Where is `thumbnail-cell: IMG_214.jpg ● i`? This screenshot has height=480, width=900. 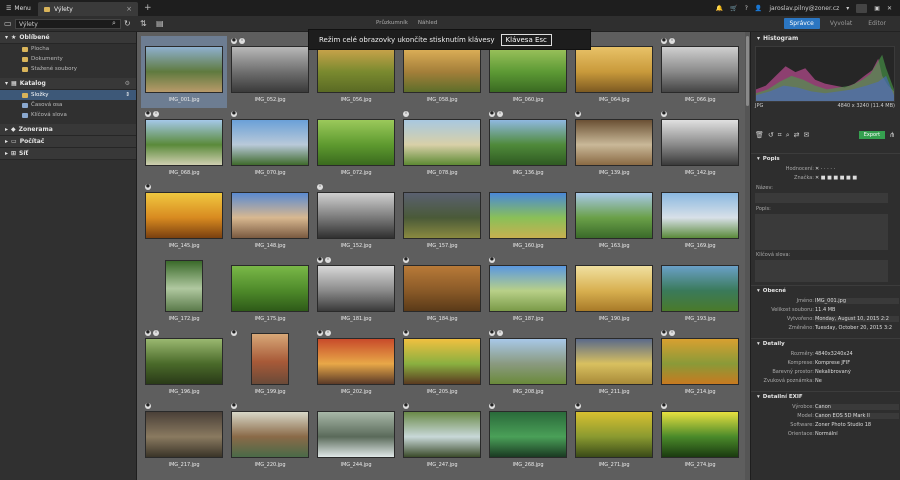
thumbnail-cell: IMG_214.jpg ● i is located at coordinates (700, 364).